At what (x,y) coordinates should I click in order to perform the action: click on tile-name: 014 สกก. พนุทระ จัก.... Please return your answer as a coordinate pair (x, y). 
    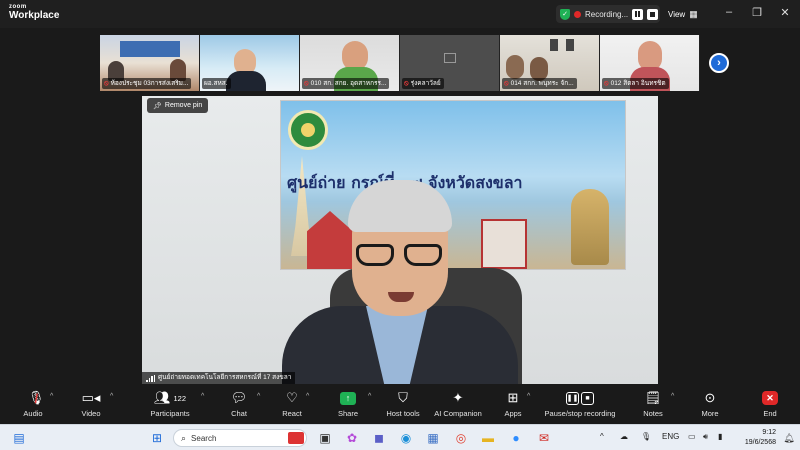
    Looking at the image, I should click on (542, 83).